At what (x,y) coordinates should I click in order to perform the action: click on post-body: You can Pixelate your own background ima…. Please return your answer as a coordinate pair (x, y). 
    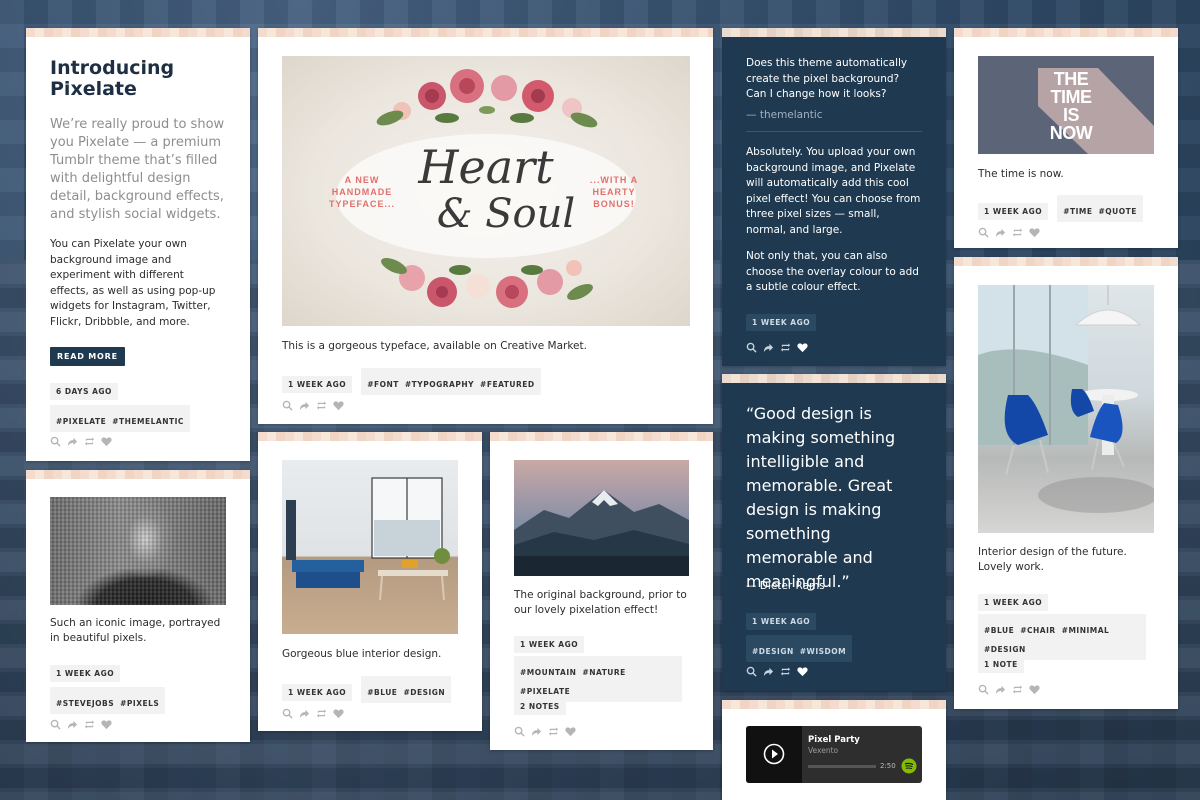
    Looking at the image, I should click on (133, 283).